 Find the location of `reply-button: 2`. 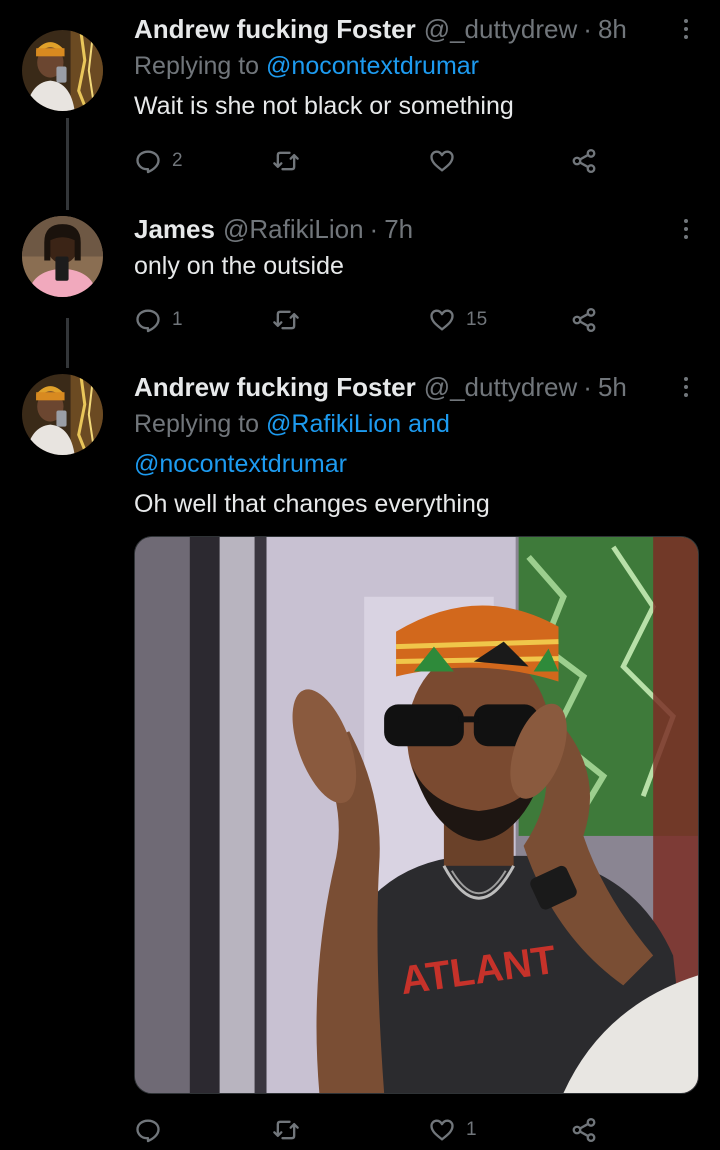

reply-button: 2 is located at coordinates (158, 161).